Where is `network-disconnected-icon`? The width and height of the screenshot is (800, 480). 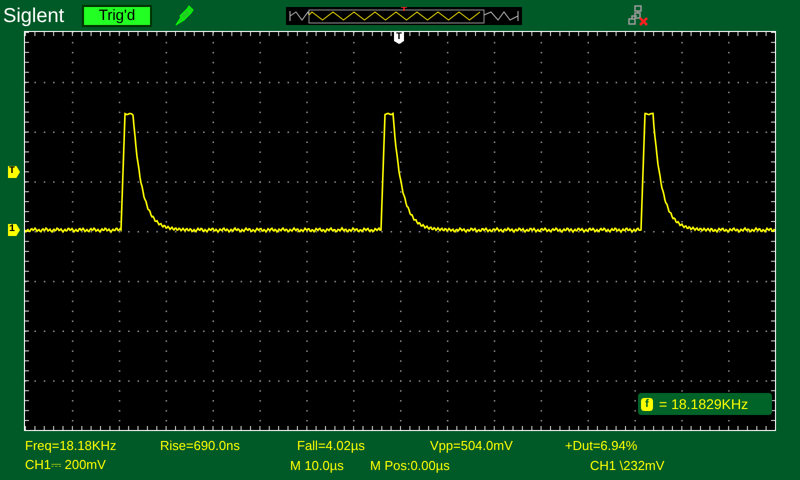 network-disconnected-icon is located at coordinates (638, 16).